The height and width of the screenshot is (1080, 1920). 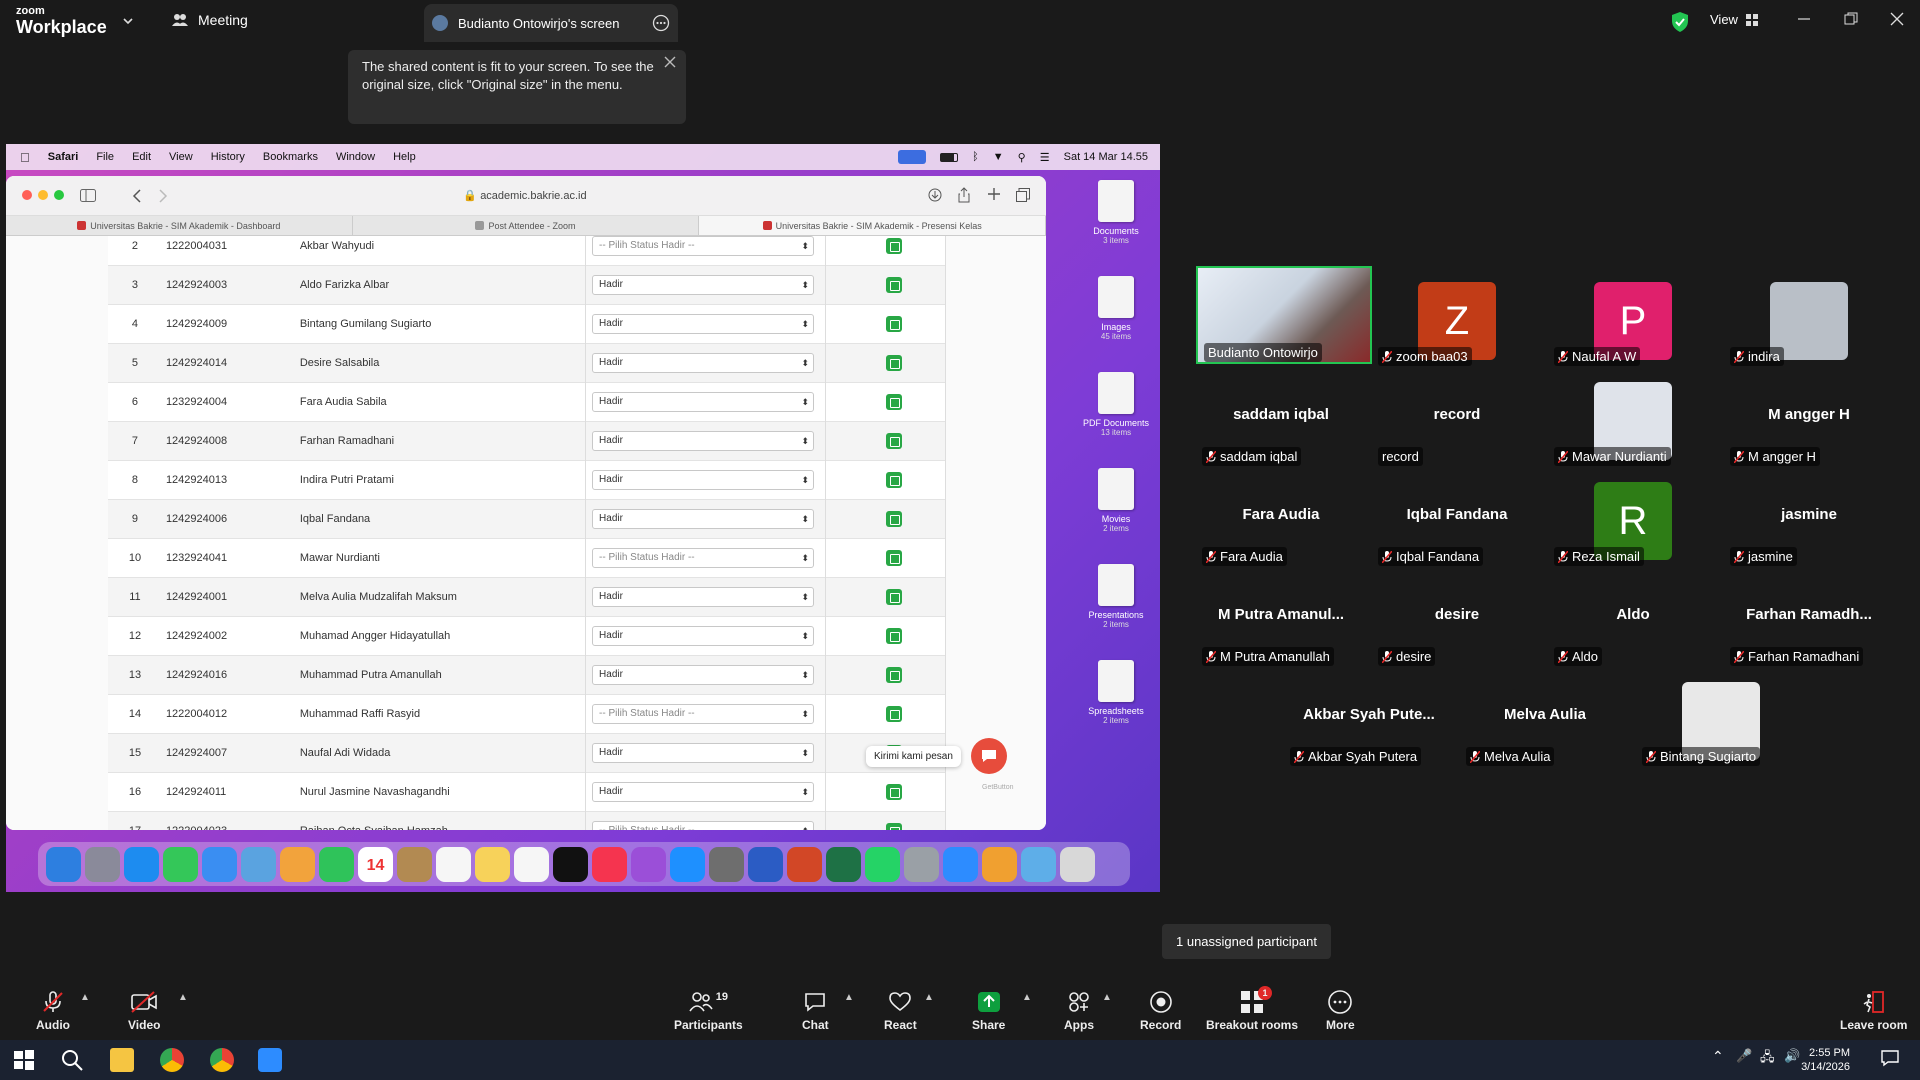 I want to click on chevron-down-icon, so click(x=128, y=21).